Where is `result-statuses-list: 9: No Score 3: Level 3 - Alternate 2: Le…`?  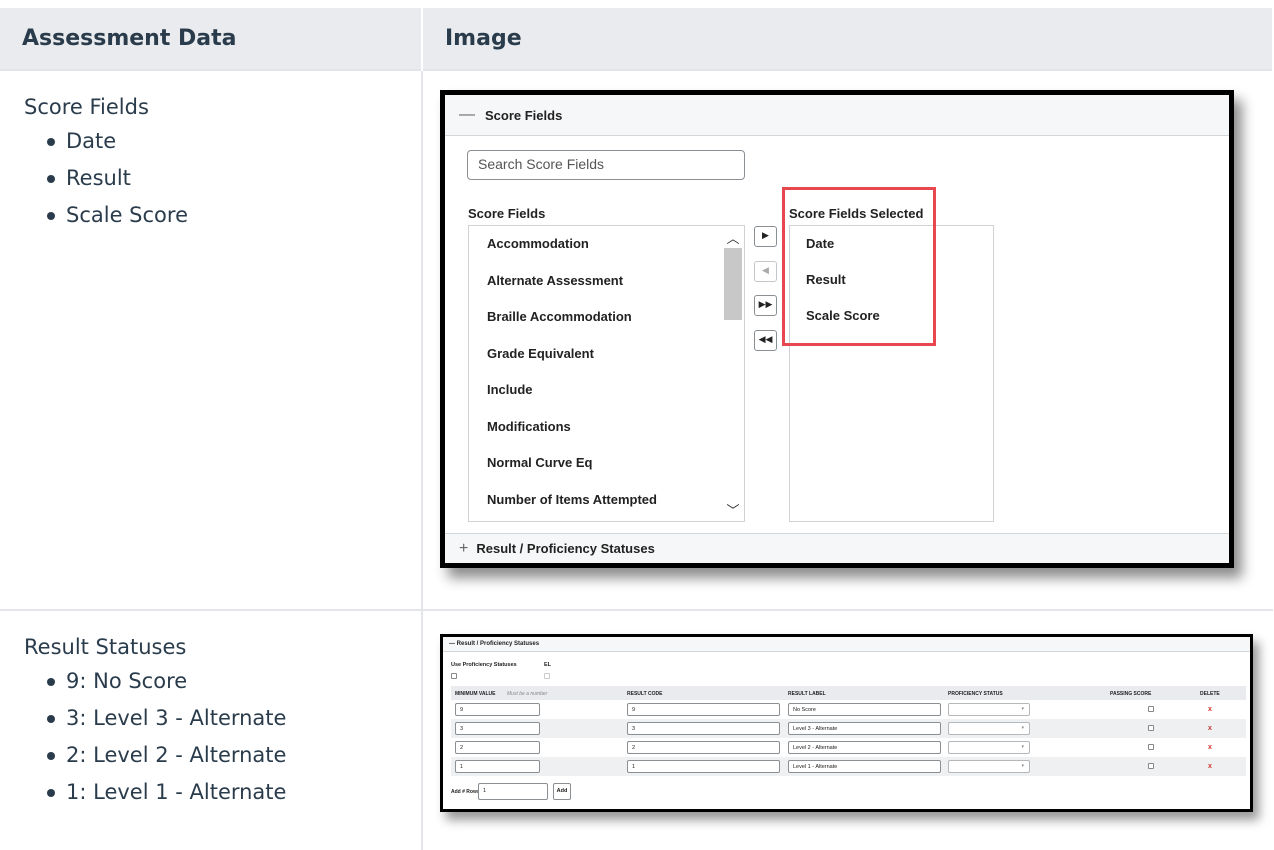
result-statuses-list: 9: No Score 3: Level 3 - Alternate 2: Le… is located at coordinates (222, 737).